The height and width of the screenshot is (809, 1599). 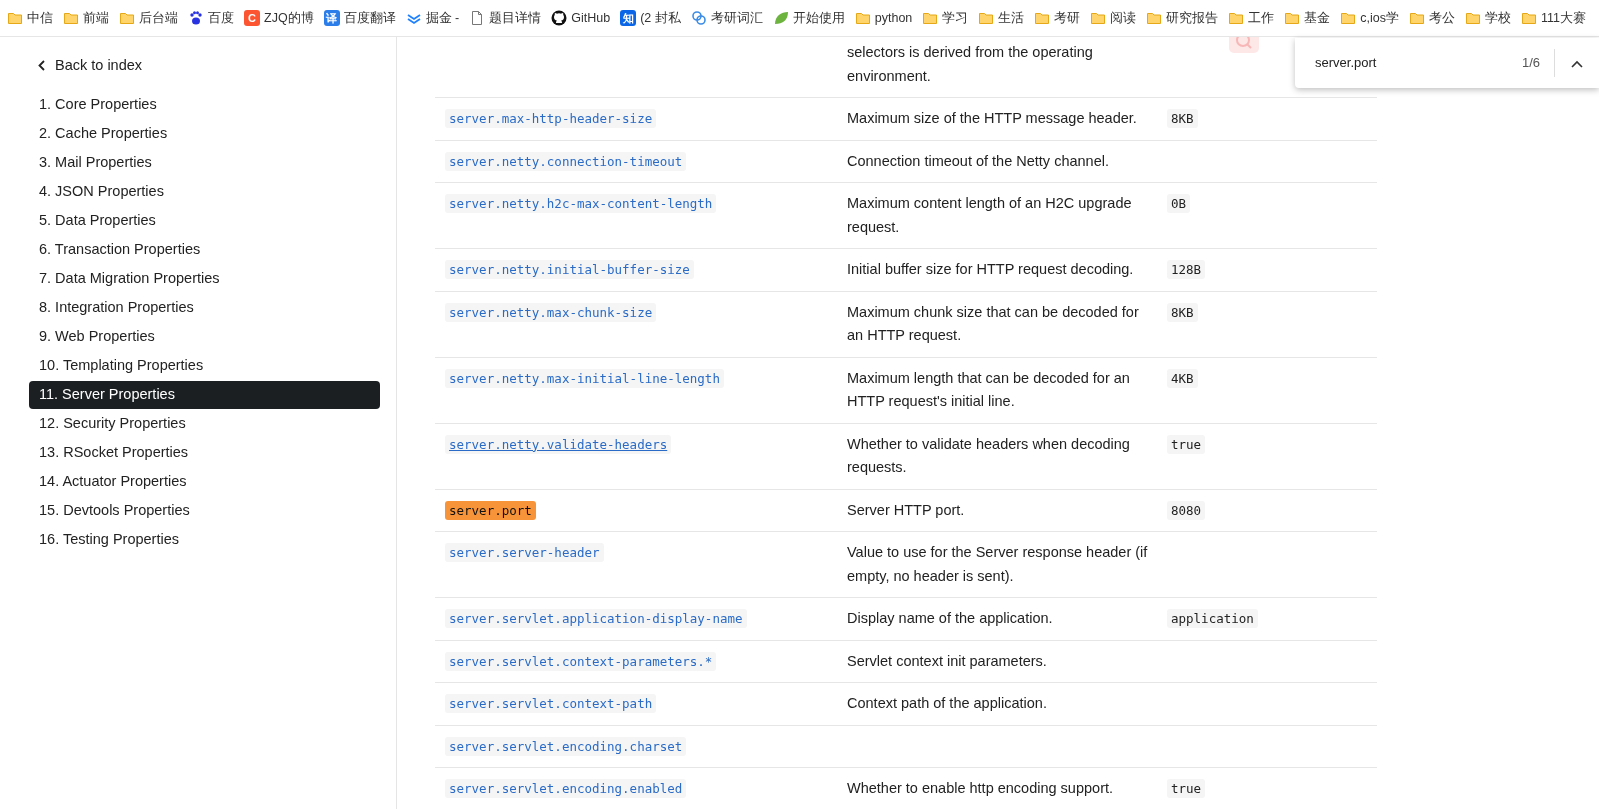 I want to click on property-name: server.servlet.encoding.enabled, so click(x=566, y=788).